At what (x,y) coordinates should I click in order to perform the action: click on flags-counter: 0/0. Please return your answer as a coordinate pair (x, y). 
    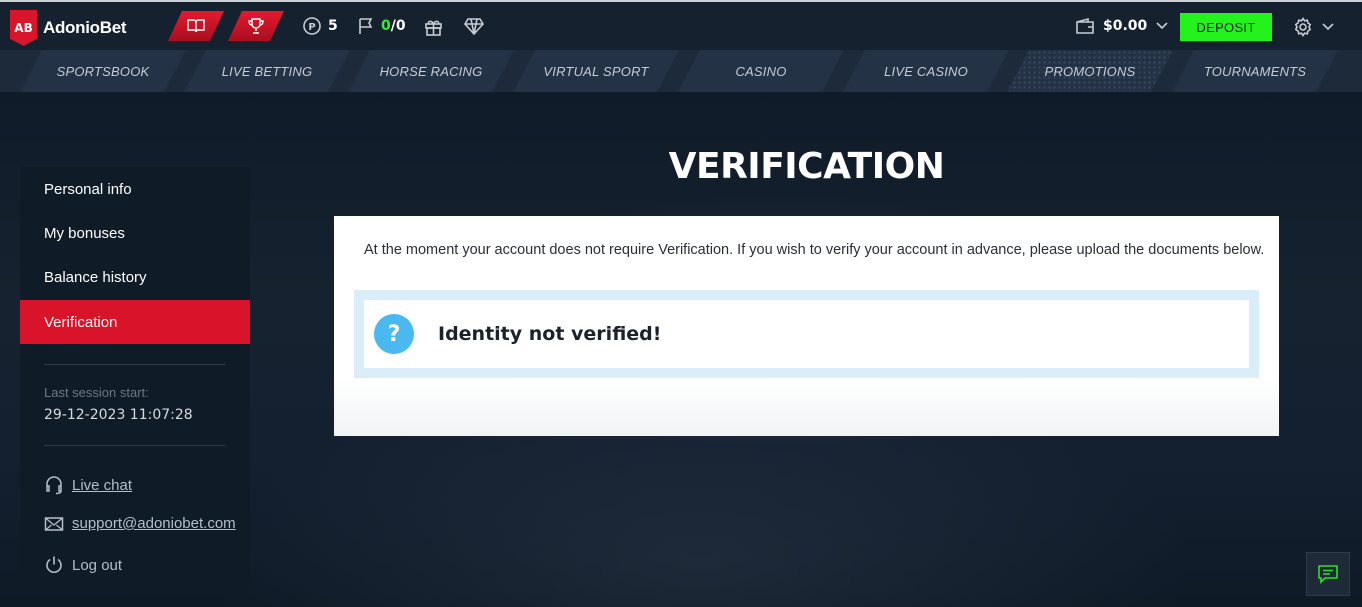
    Looking at the image, I should click on (382, 26).